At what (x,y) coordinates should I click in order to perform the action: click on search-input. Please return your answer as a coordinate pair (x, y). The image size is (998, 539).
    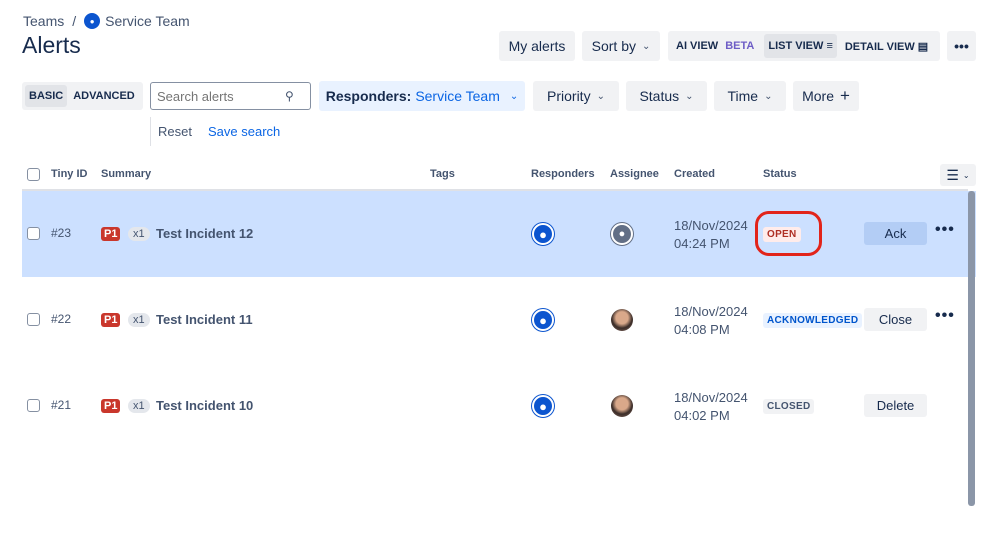
    Looking at the image, I should click on (221, 96).